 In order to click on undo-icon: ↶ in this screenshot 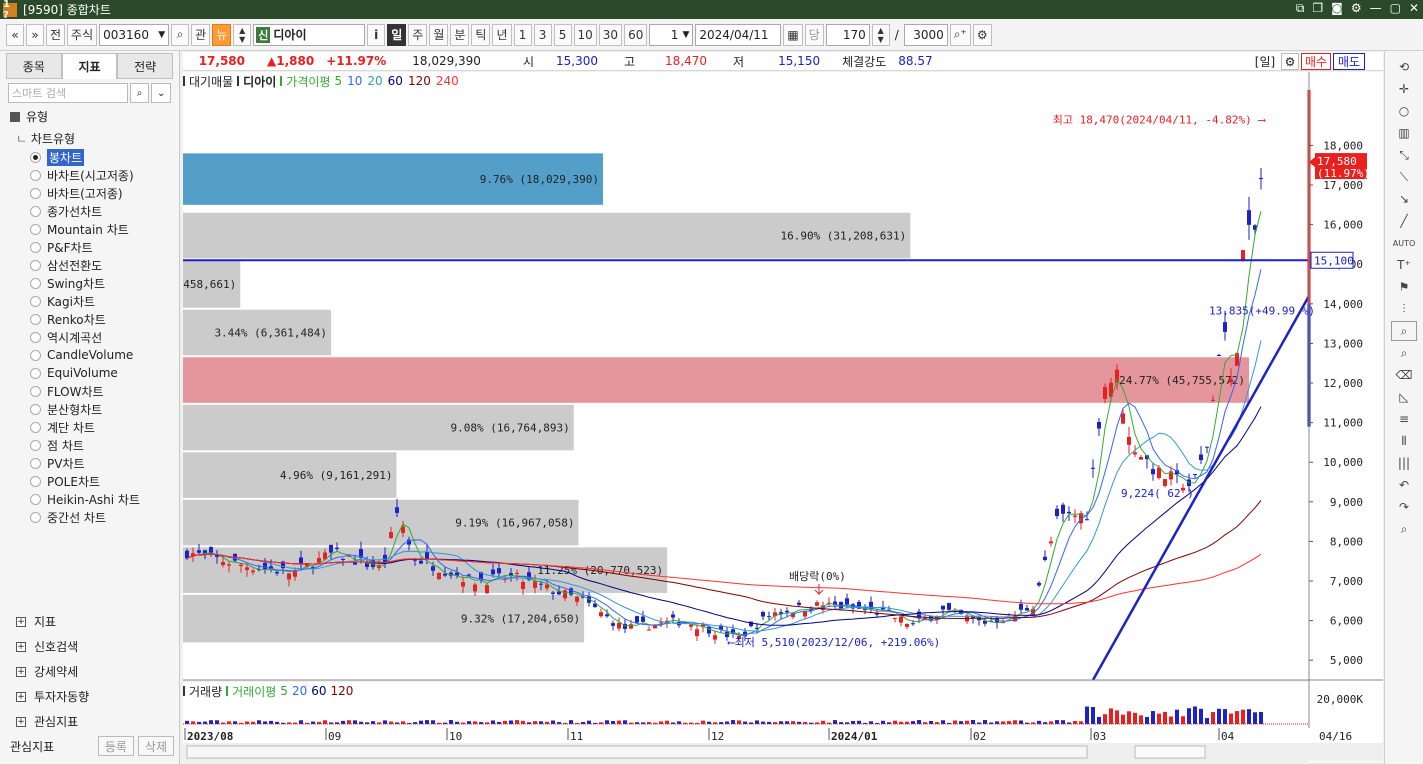, I will do `click(1404, 485)`.